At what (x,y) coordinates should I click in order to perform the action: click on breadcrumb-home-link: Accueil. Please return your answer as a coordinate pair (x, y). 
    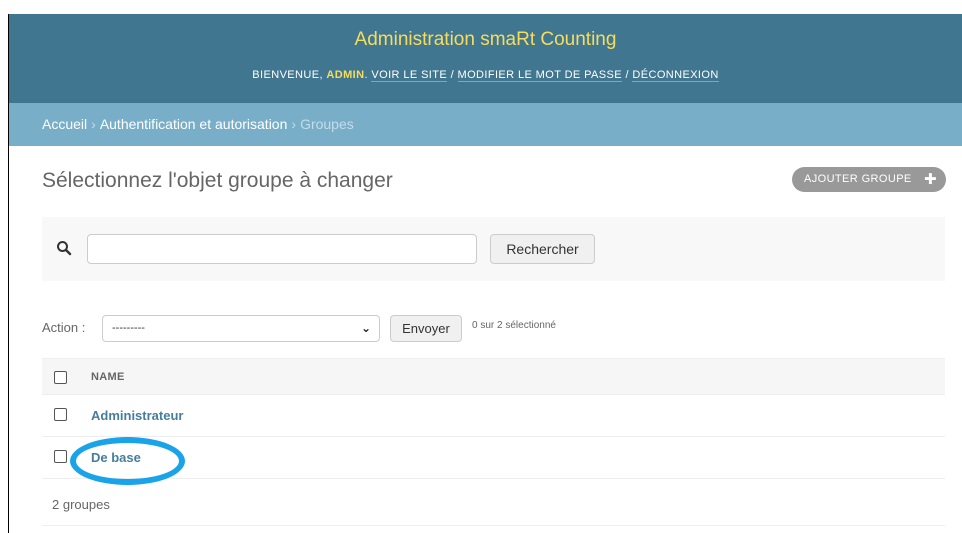
    Looking at the image, I should click on (64, 124).